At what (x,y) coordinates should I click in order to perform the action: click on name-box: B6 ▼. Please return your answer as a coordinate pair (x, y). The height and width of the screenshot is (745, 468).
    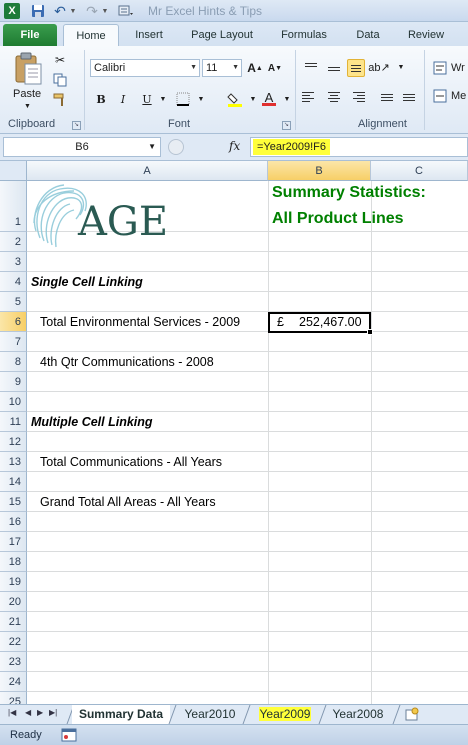
    Looking at the image, I should click on (82, 147).